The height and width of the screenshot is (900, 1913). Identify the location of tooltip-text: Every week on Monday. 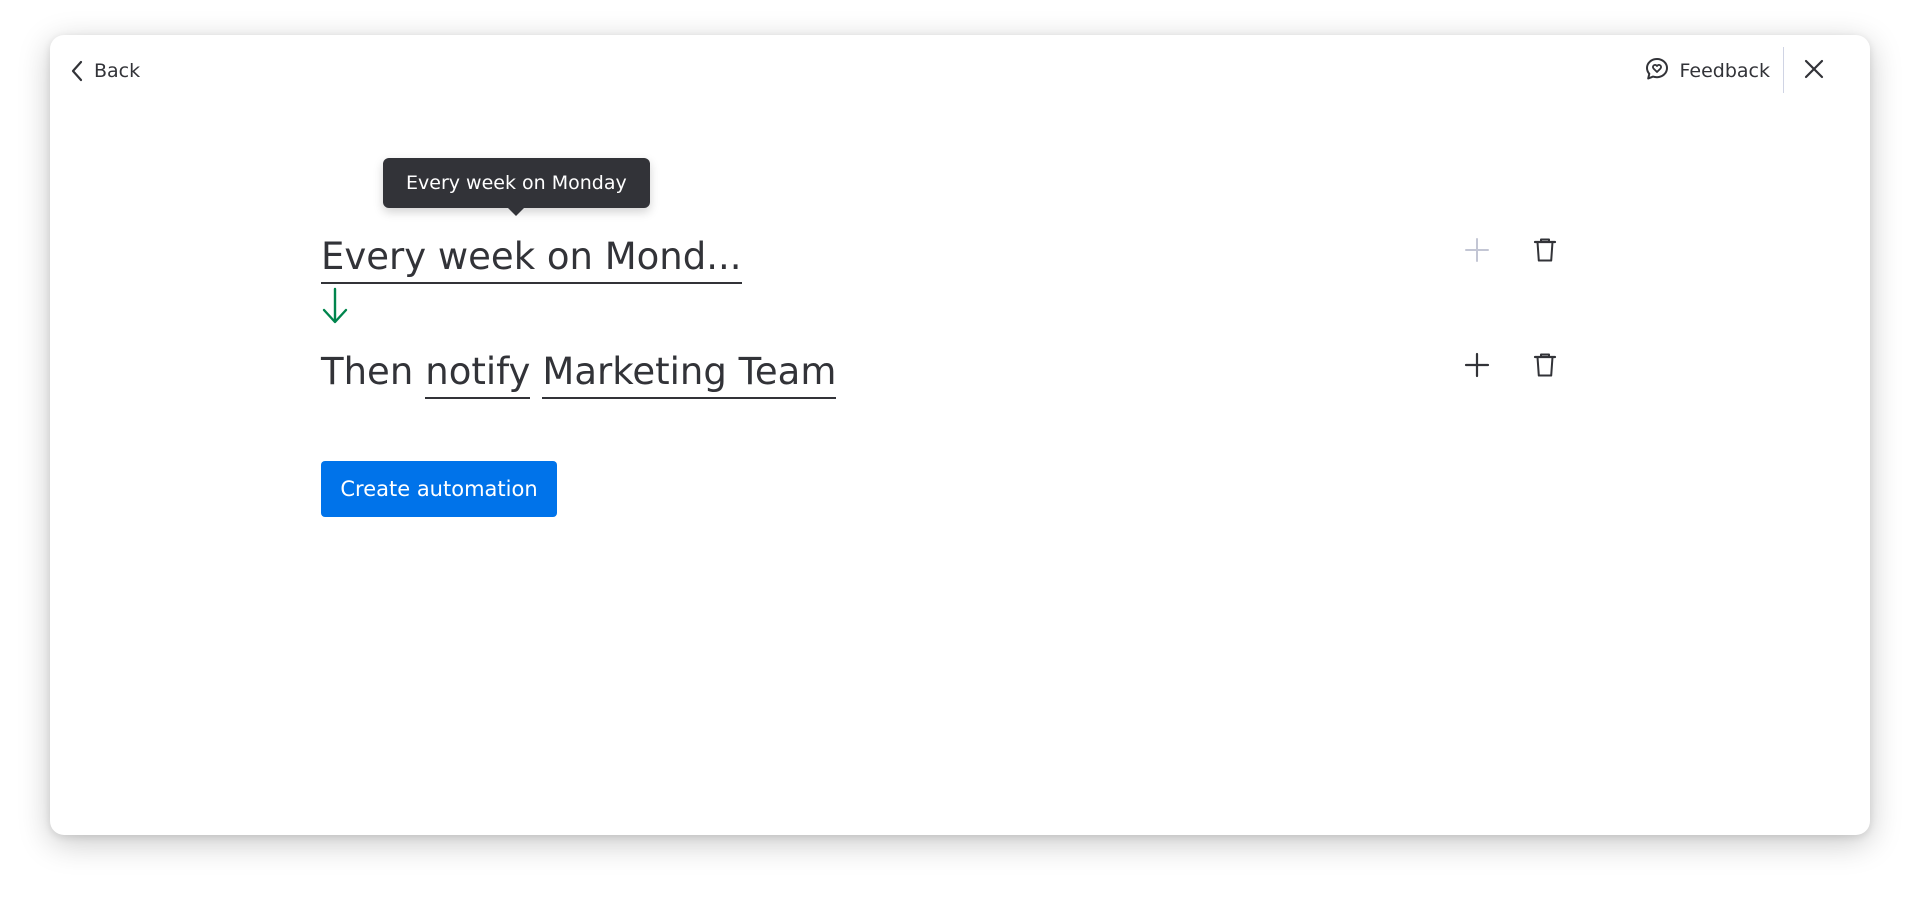
(516, 183).